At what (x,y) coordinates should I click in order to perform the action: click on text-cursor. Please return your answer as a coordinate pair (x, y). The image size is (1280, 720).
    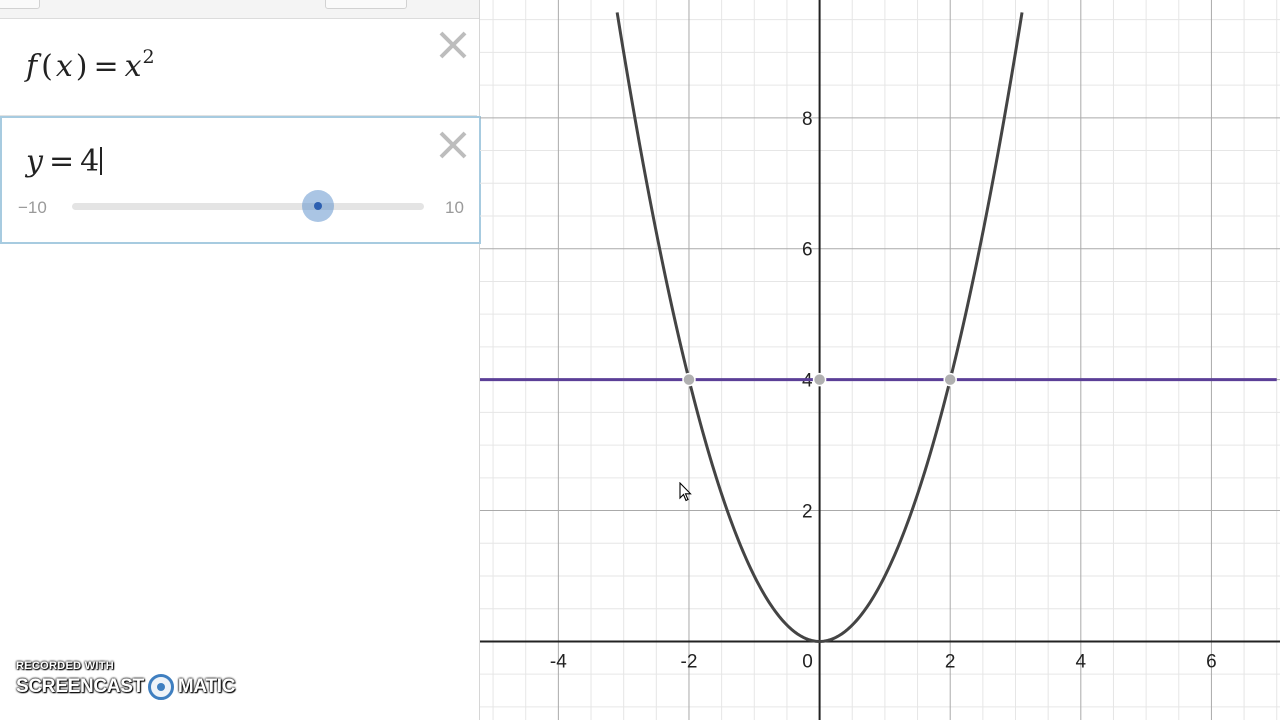
    Looking at the image, I should click on (101, 161).